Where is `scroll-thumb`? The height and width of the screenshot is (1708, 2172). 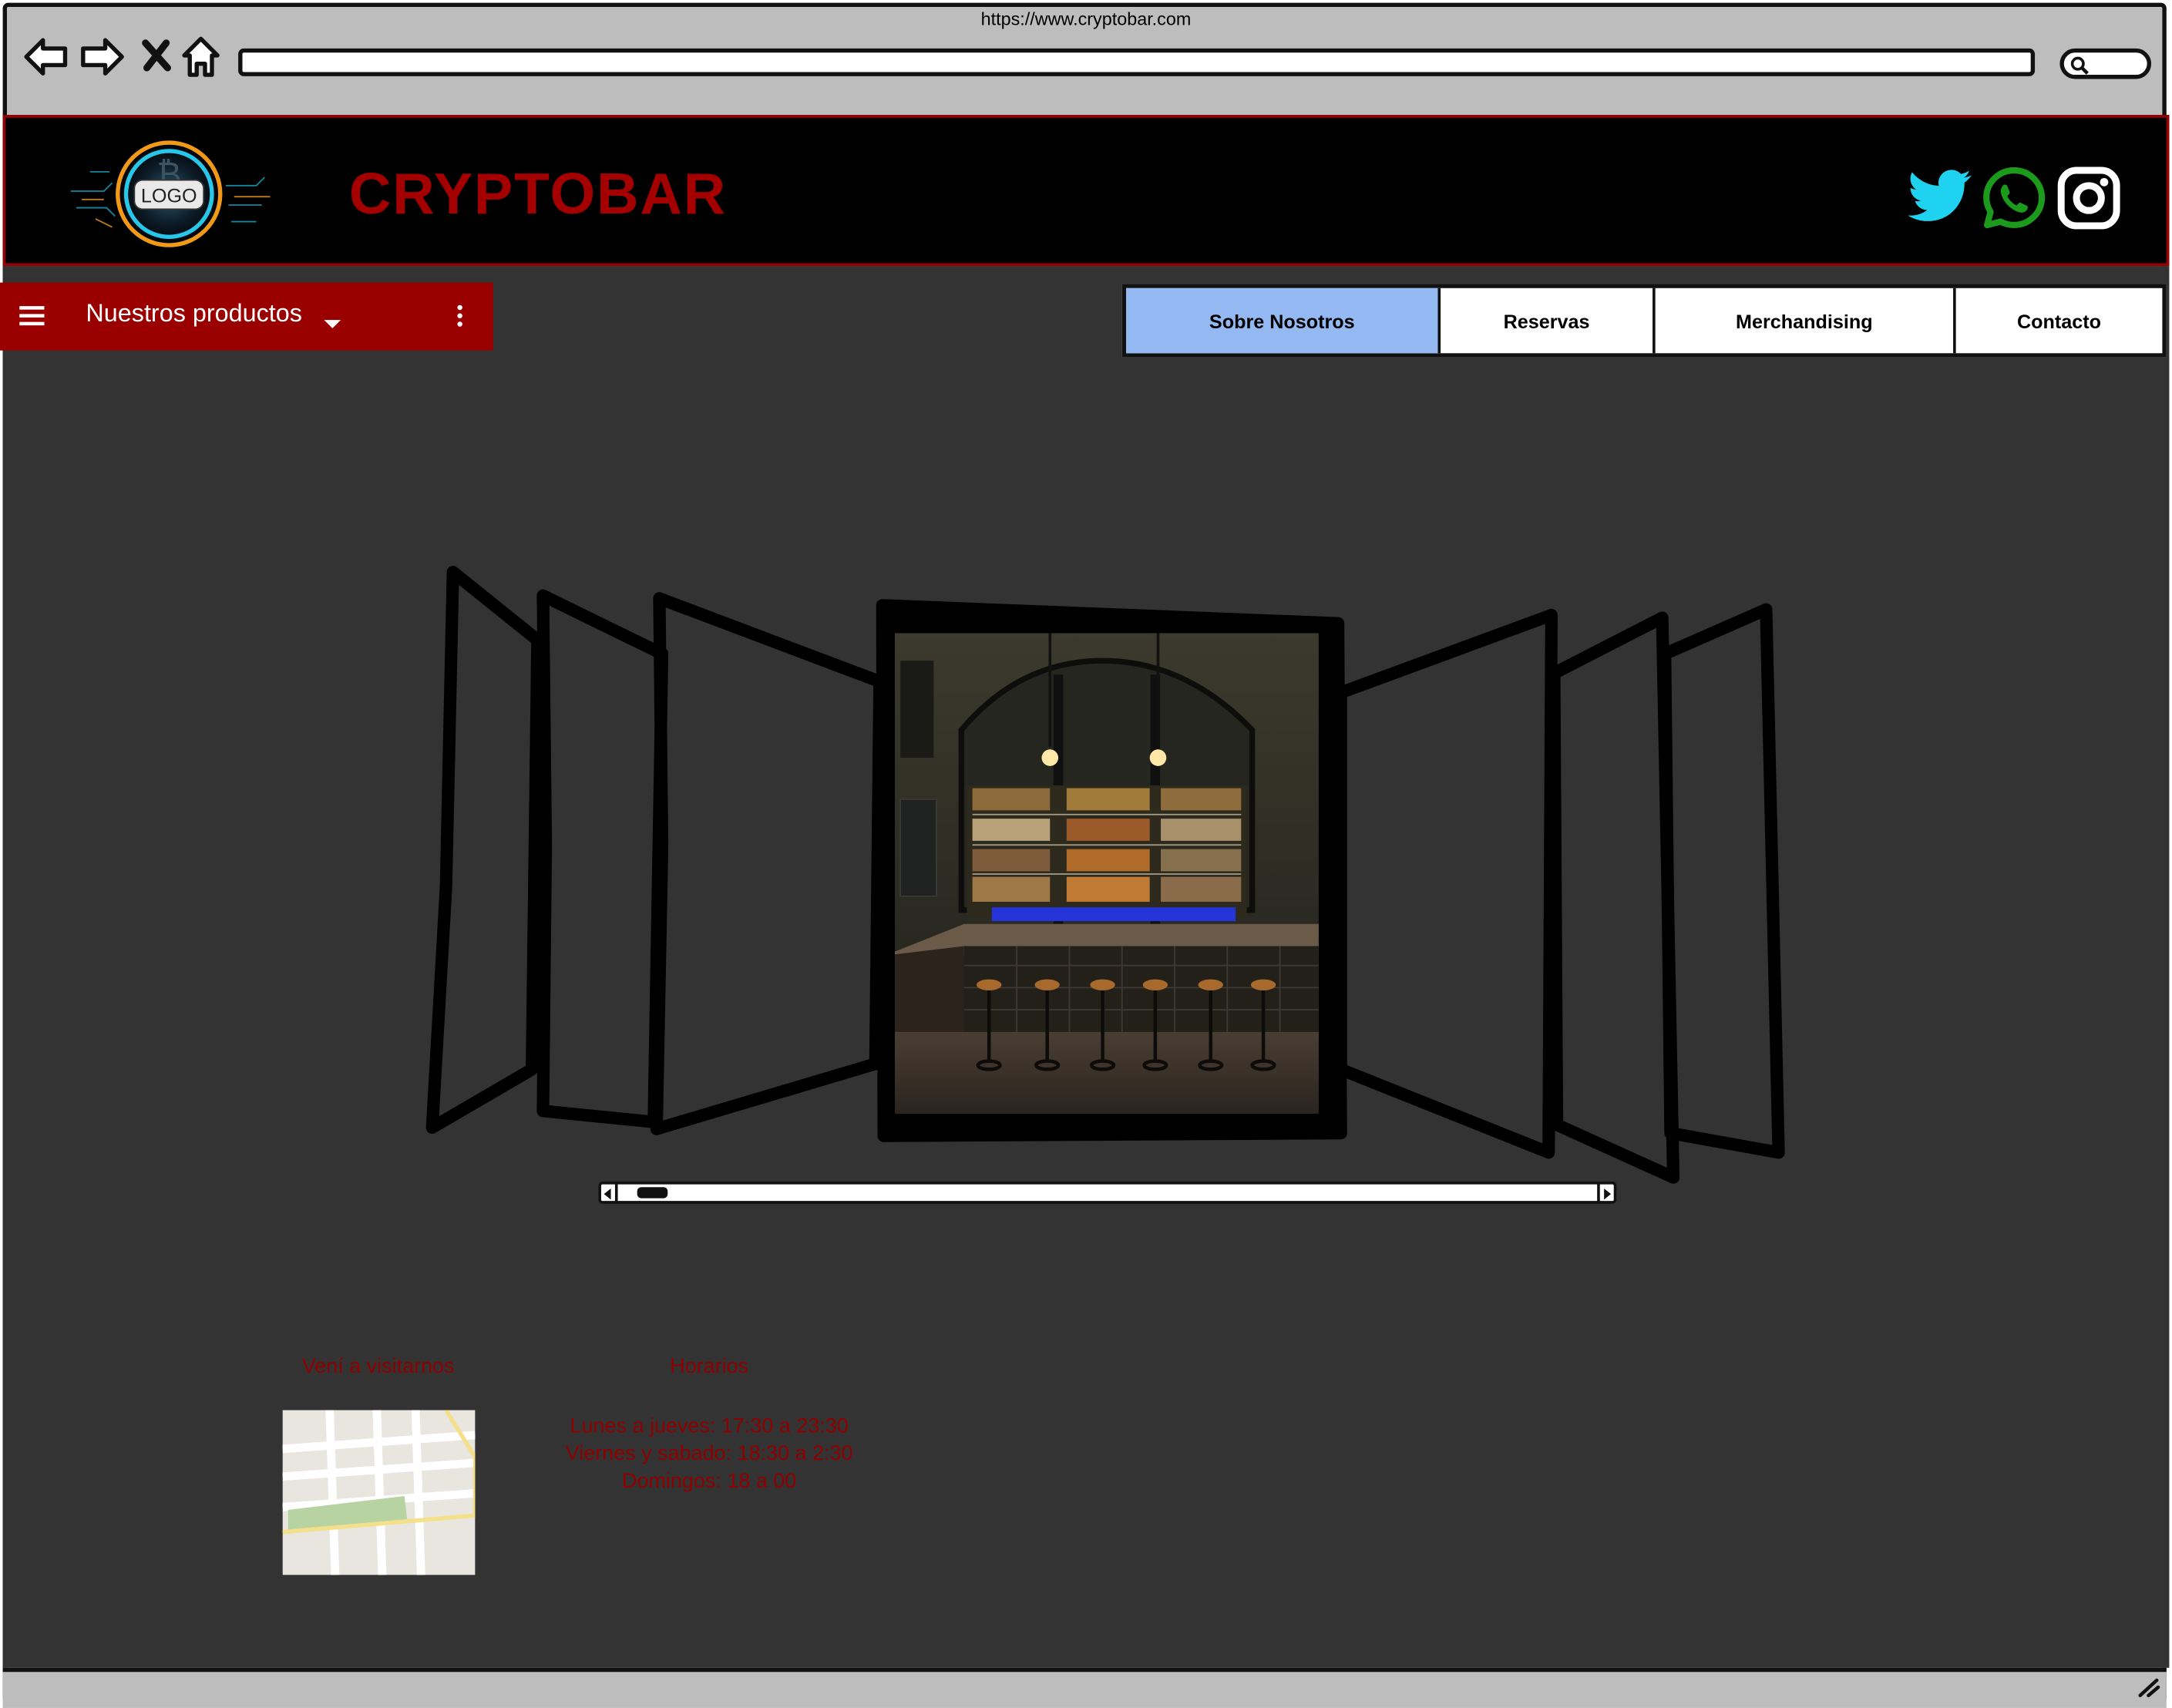 scroll-thumb is located at coordinates (652, 1193).